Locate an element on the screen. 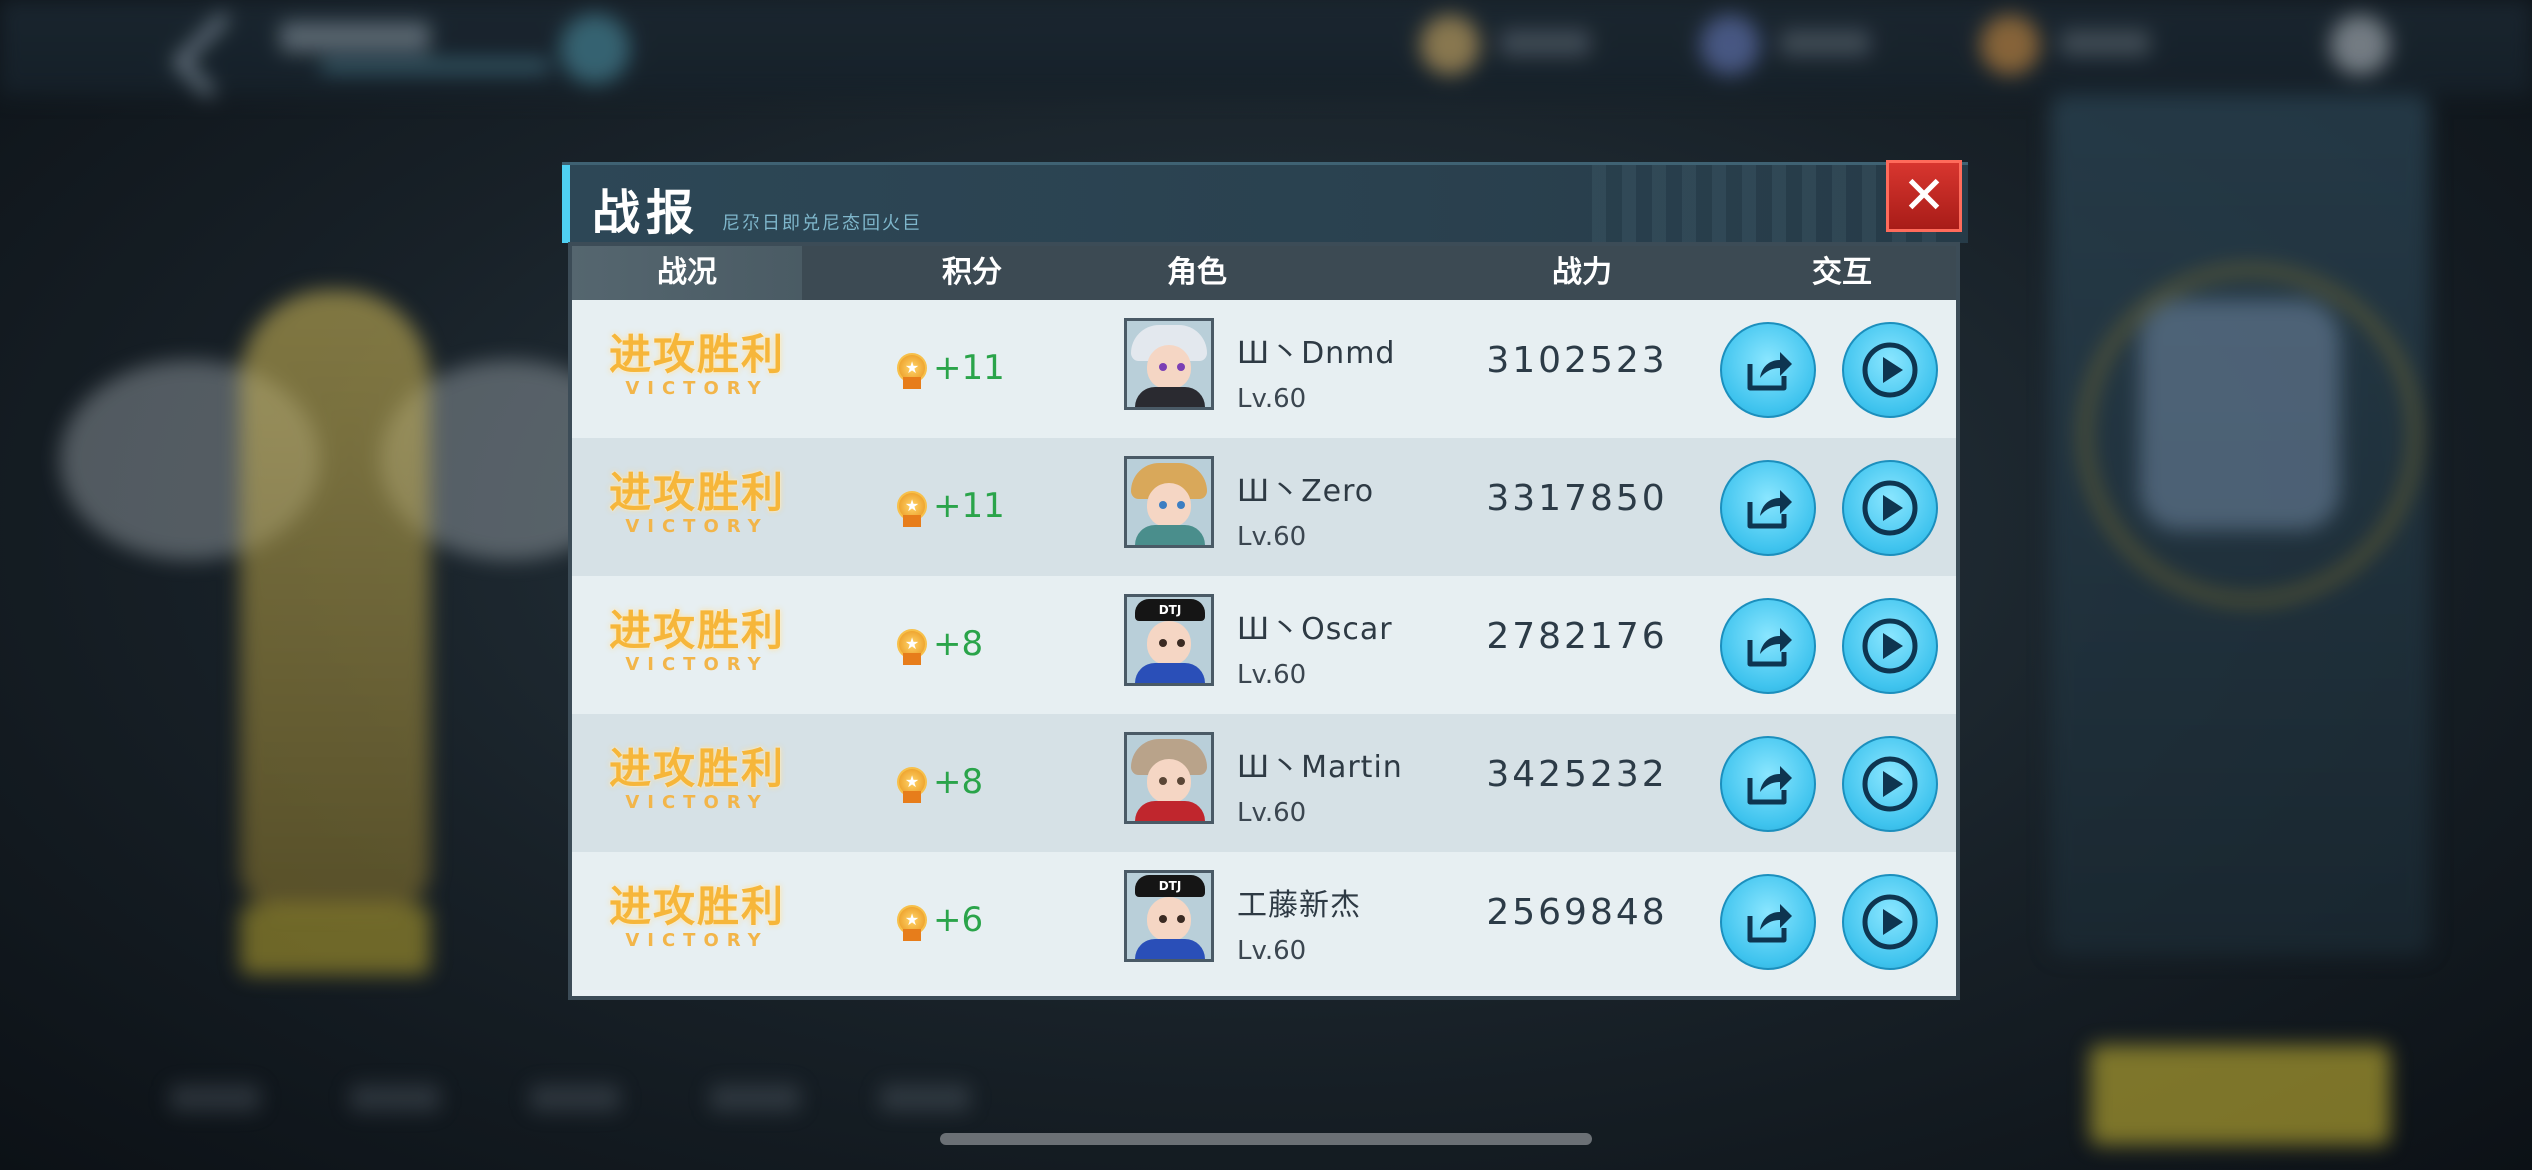 The height and width of the screenshot is (1170, 2532). currency-amount-blurred is located at coordinates (2105, 43).